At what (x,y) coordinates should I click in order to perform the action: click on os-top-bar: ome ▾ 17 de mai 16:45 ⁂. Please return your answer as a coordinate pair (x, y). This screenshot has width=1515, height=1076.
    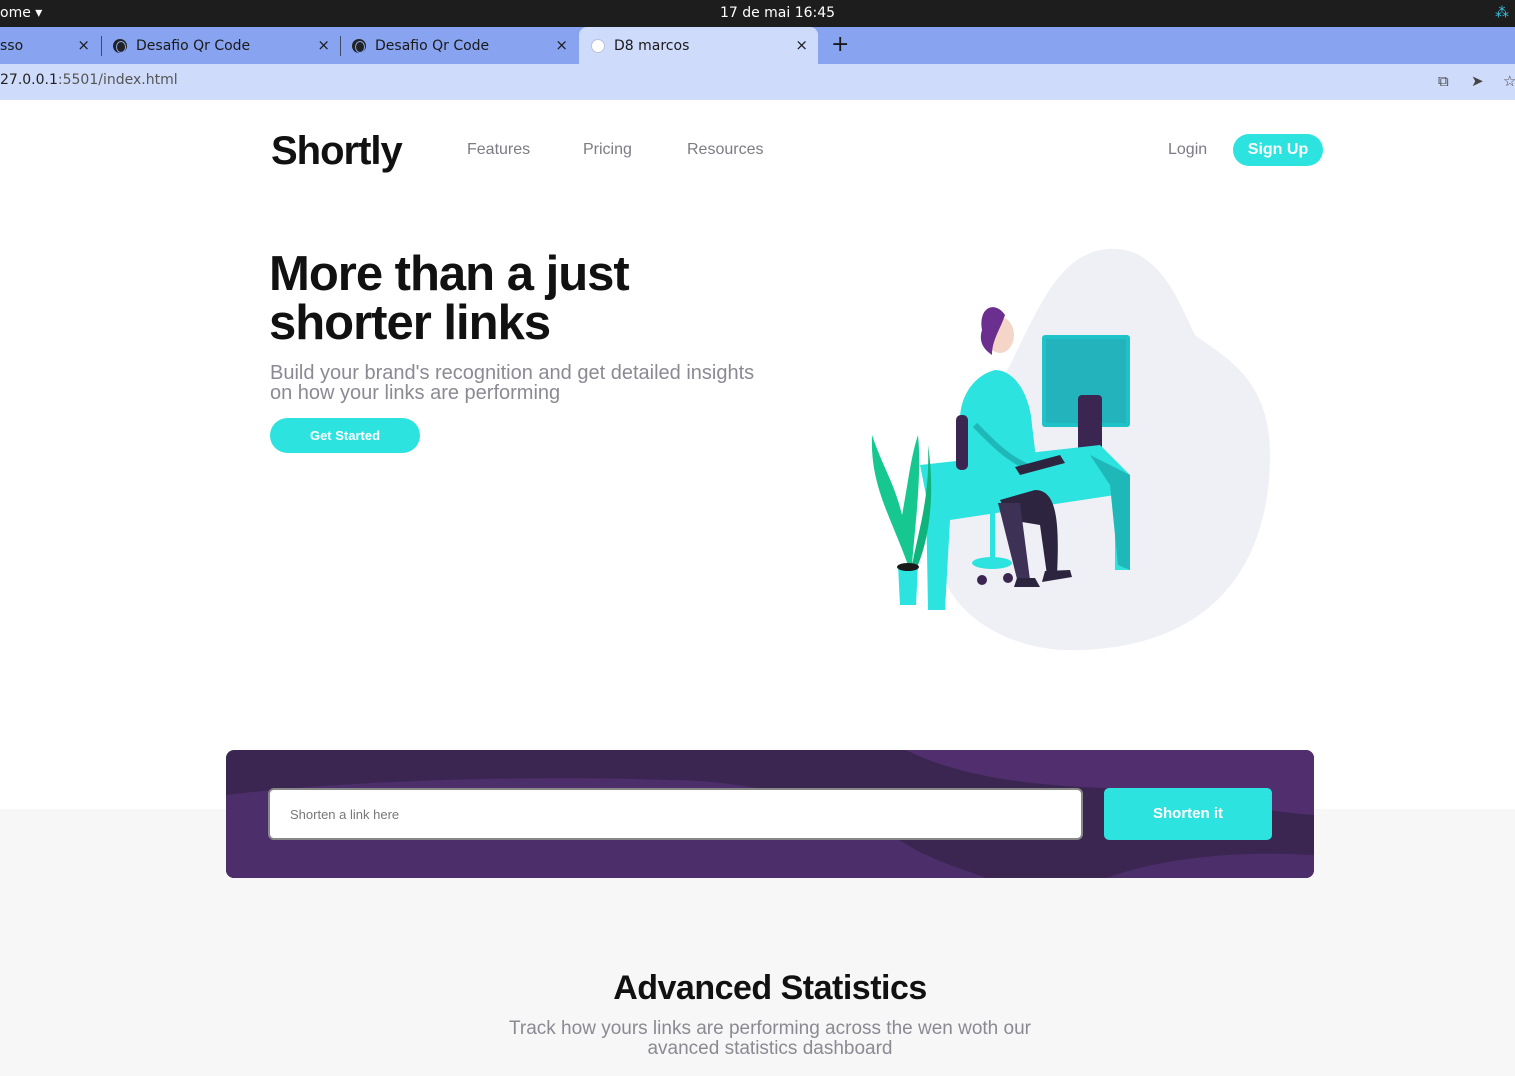
    Looking at the image, I should click on (757, 13).